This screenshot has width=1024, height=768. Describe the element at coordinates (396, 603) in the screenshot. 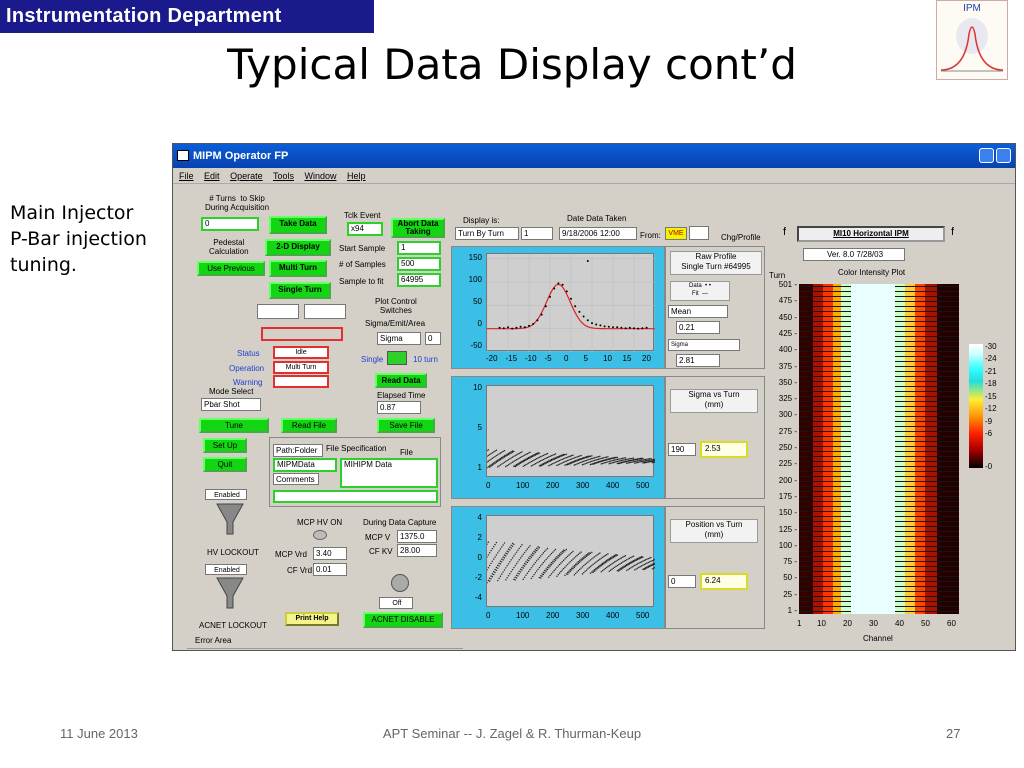

I see `off-indicator: Off` at that location.